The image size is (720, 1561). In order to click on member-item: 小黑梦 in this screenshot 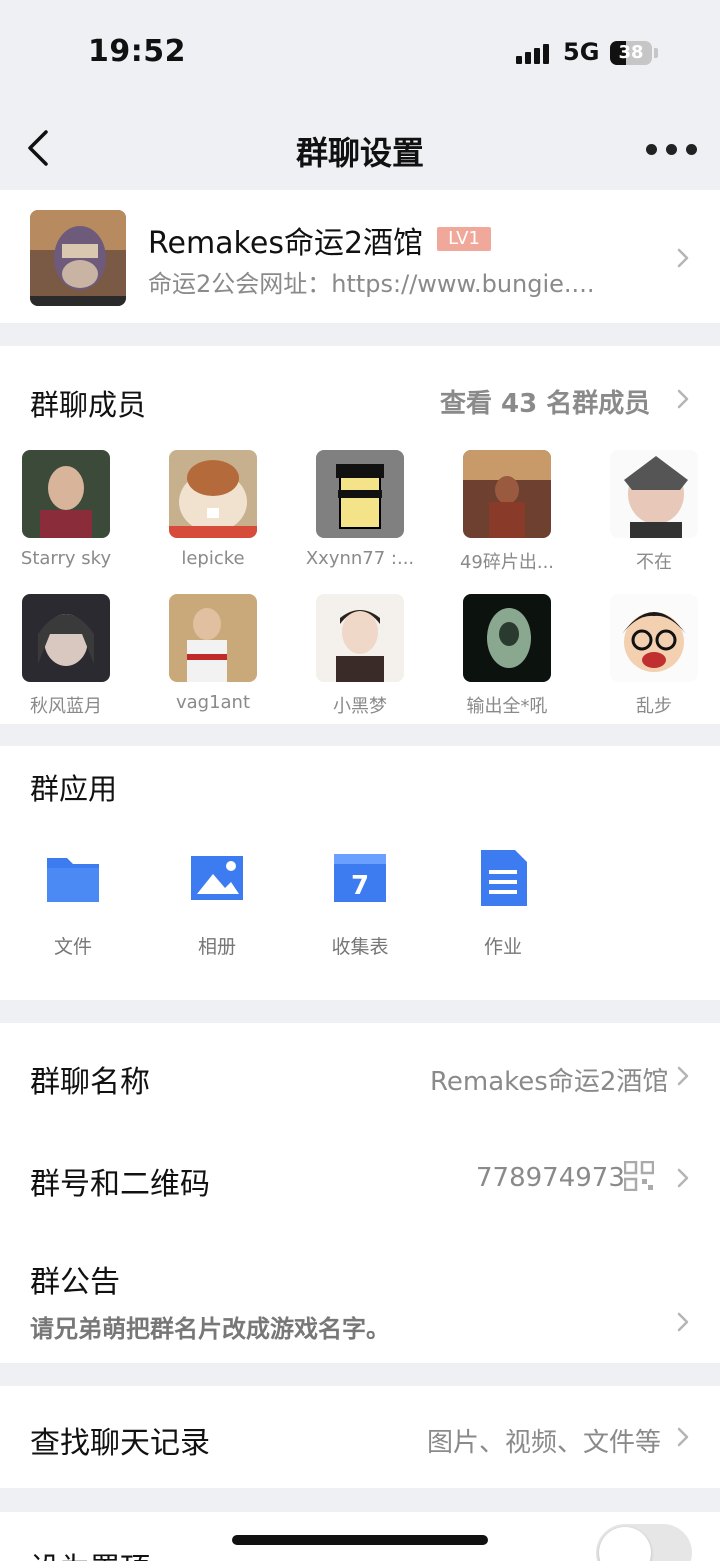, I will do `click(360, 656)`.